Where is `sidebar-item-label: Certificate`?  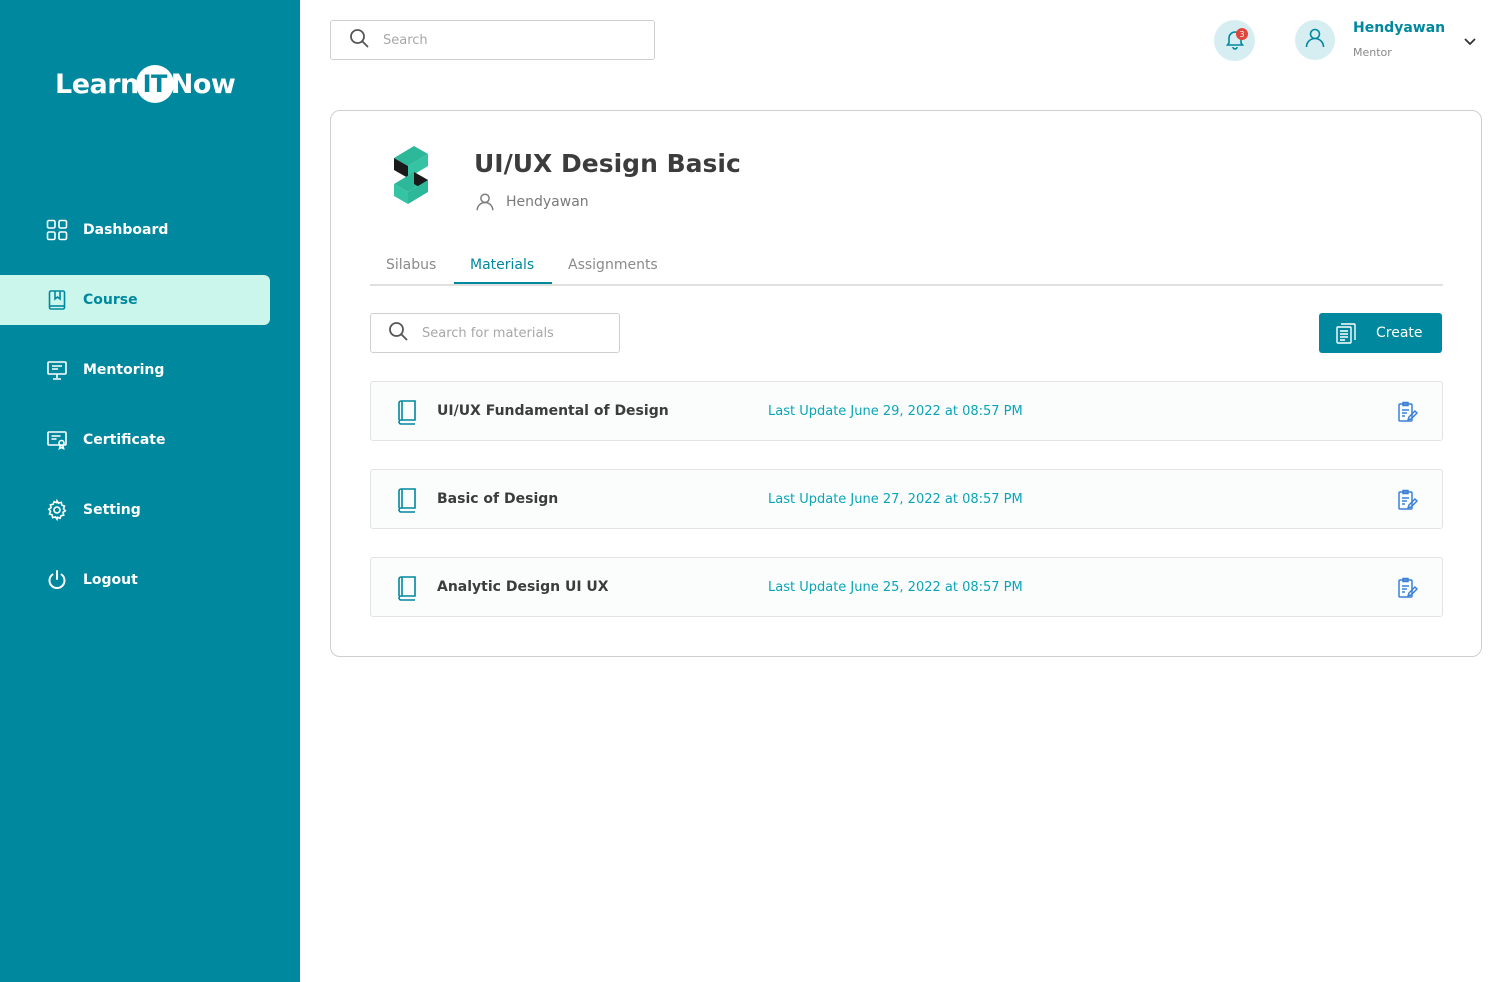 sidebar-item-label: Certificate is located at coordinates (124, 440).